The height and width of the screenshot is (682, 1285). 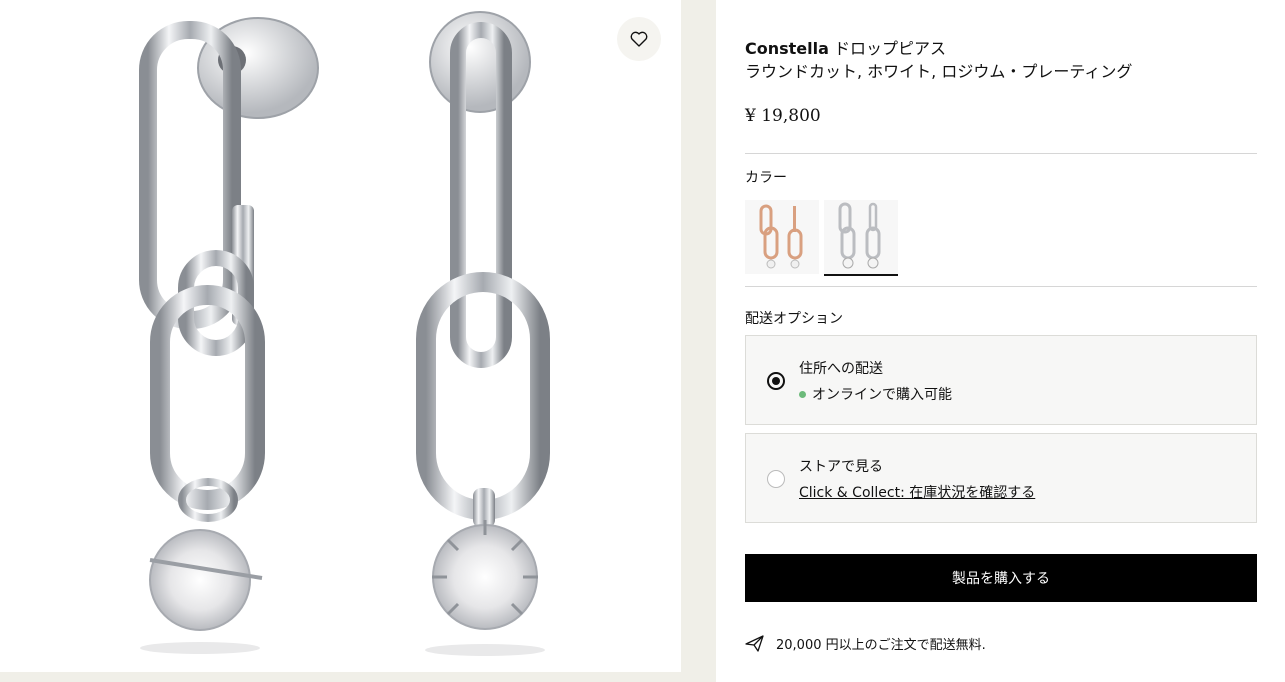 I want to click on availability-status: オンラインで購入可能, so click(x=875, y=394).